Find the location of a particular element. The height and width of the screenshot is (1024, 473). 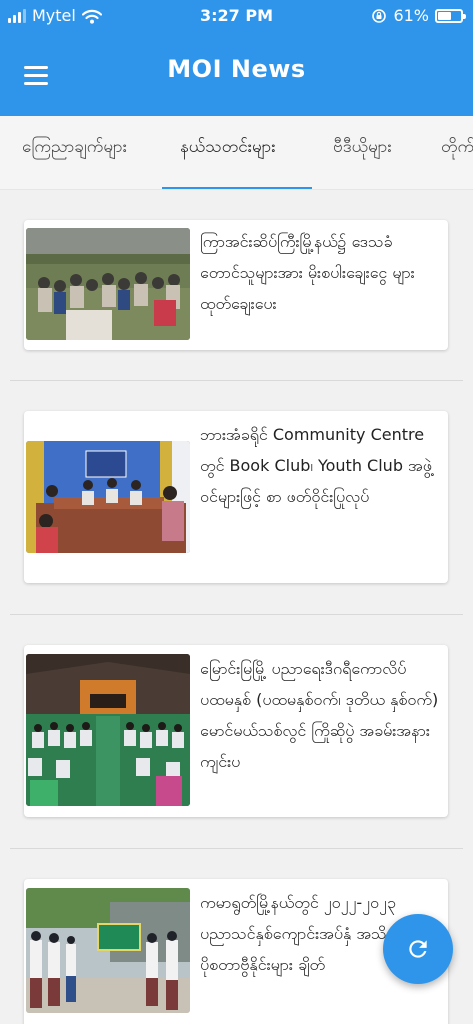

tab-more: တိုက် is located at coordinates (457, 148).